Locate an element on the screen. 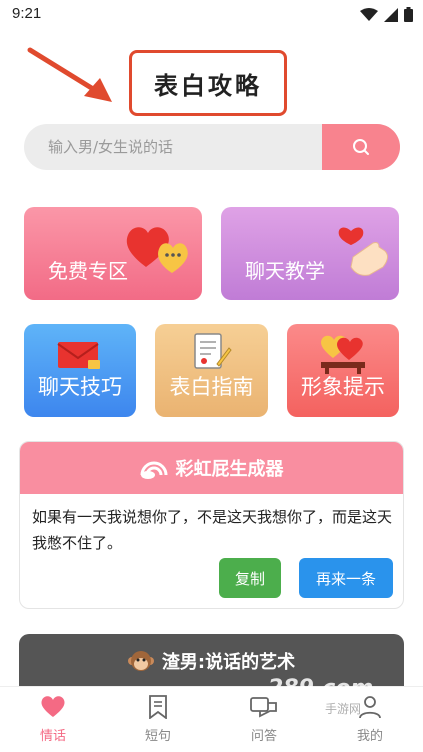 This screenshot has width=423, height=752. finger-heart-icon is located at coordinates (363, 251).